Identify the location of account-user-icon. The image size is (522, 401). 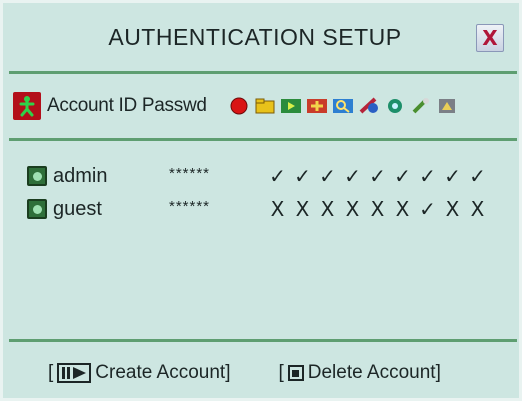
(27, 106).